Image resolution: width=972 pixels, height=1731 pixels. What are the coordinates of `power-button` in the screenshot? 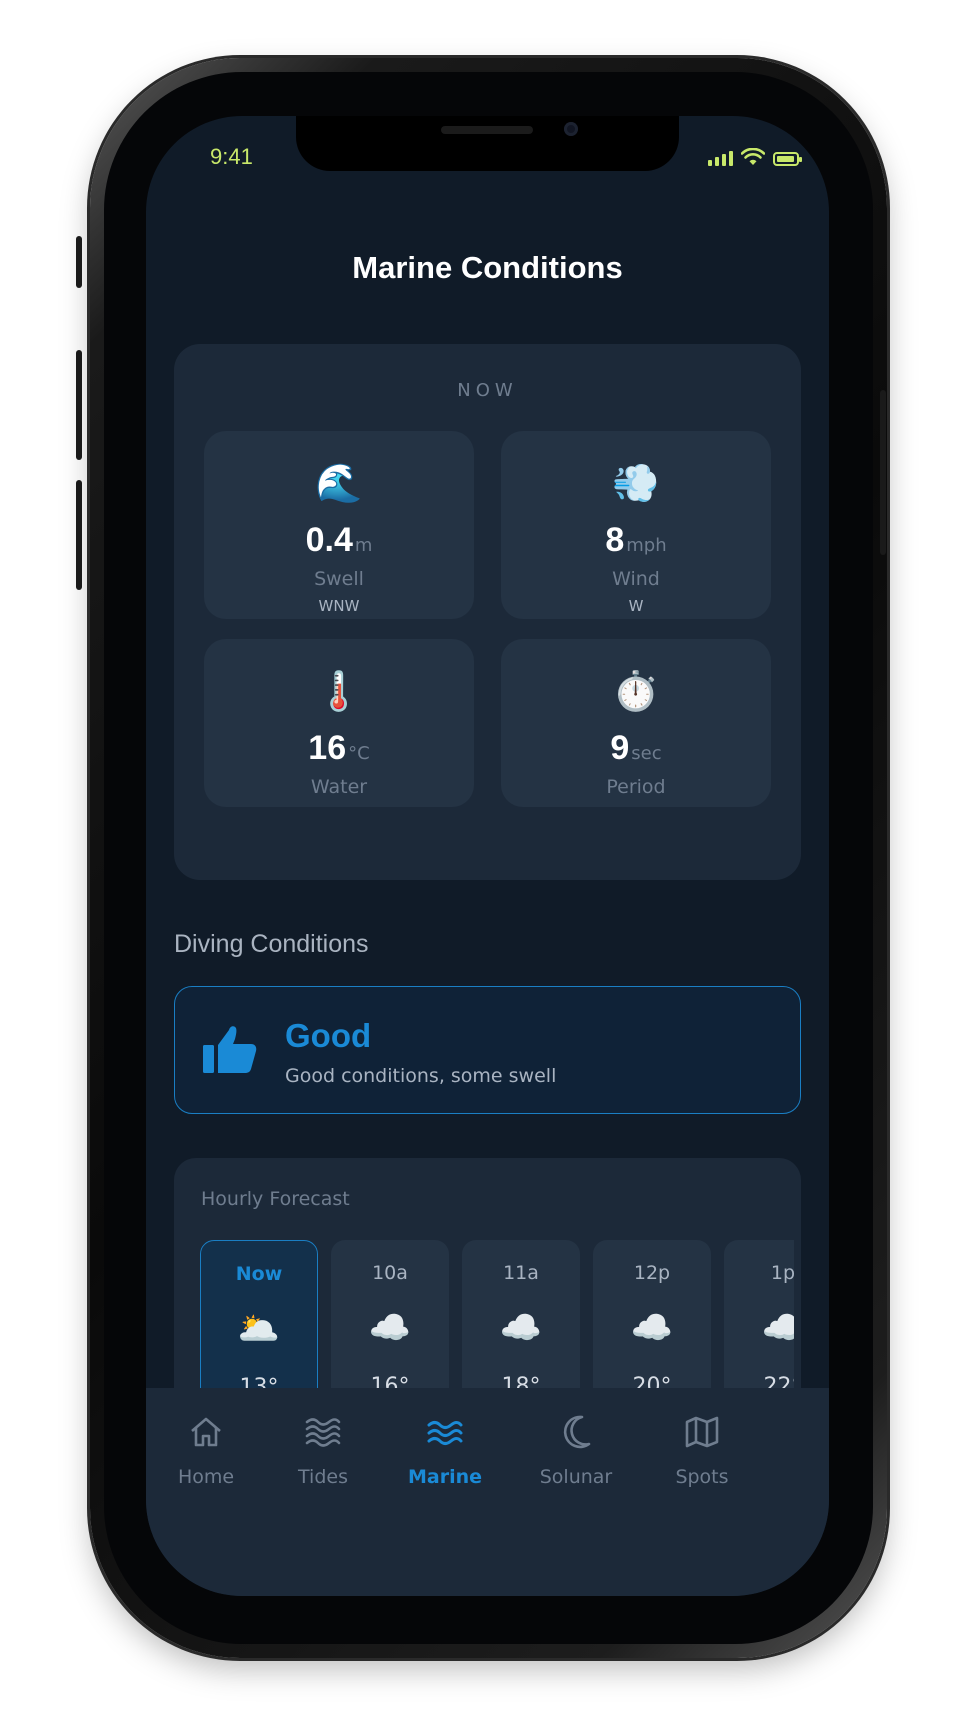 It's located at (883, 472).